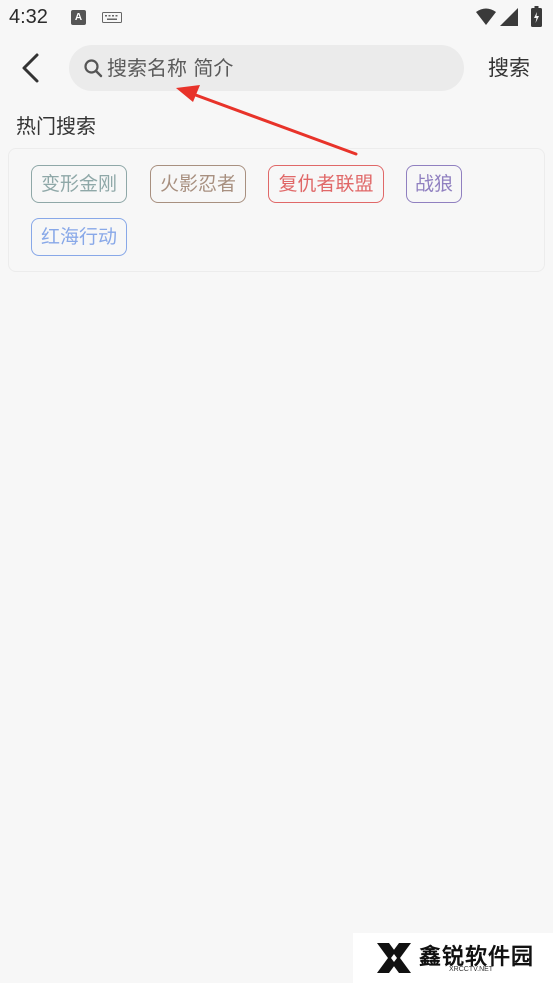  I want to click on tag-transformers: 变形金刚, so click(79, 184).